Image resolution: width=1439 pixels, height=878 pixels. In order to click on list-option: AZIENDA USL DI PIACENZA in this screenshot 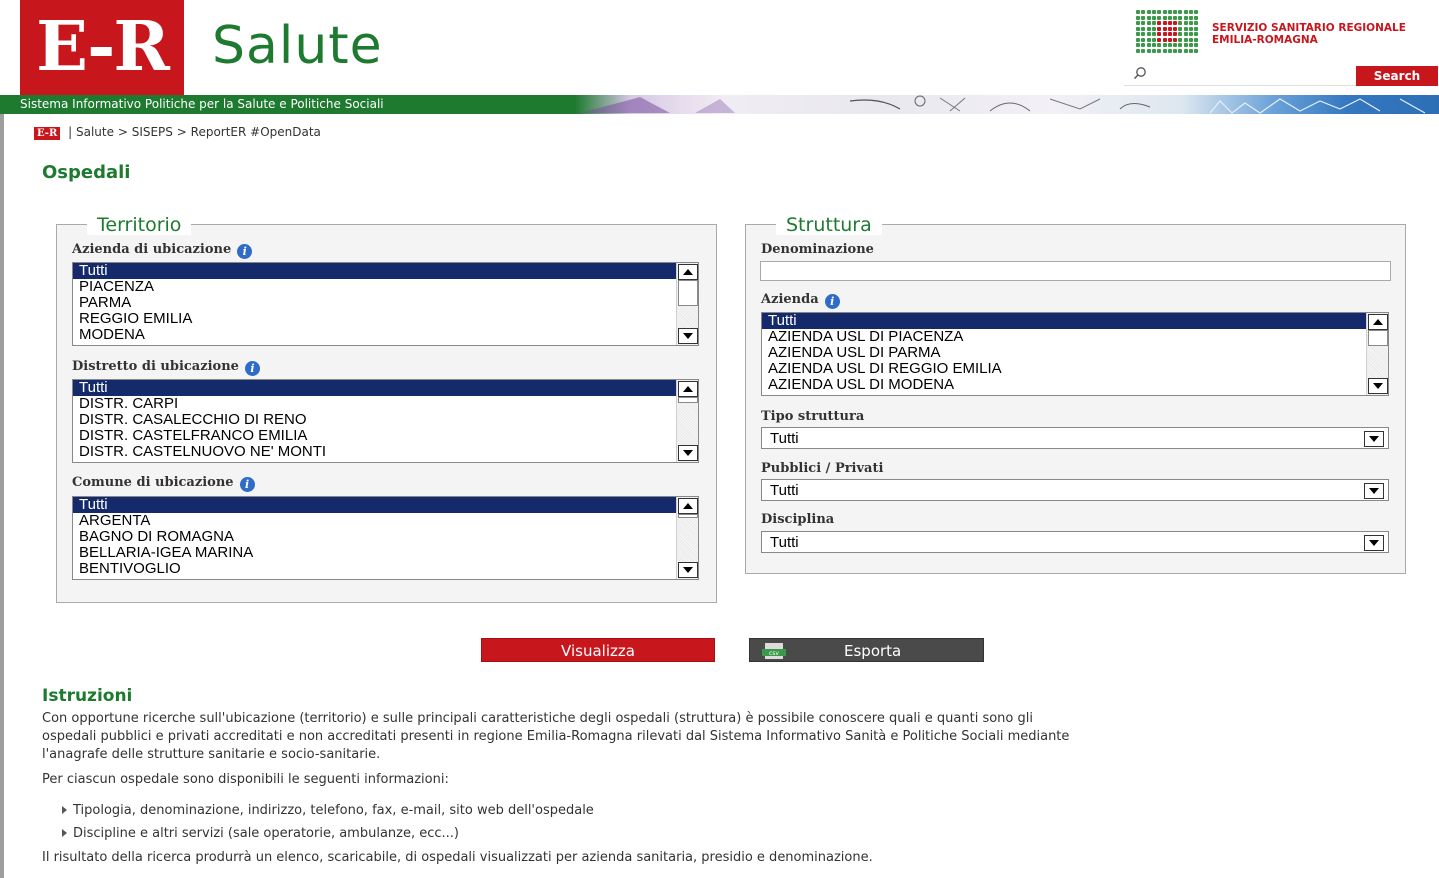, I will do `click(1075, 337)`.